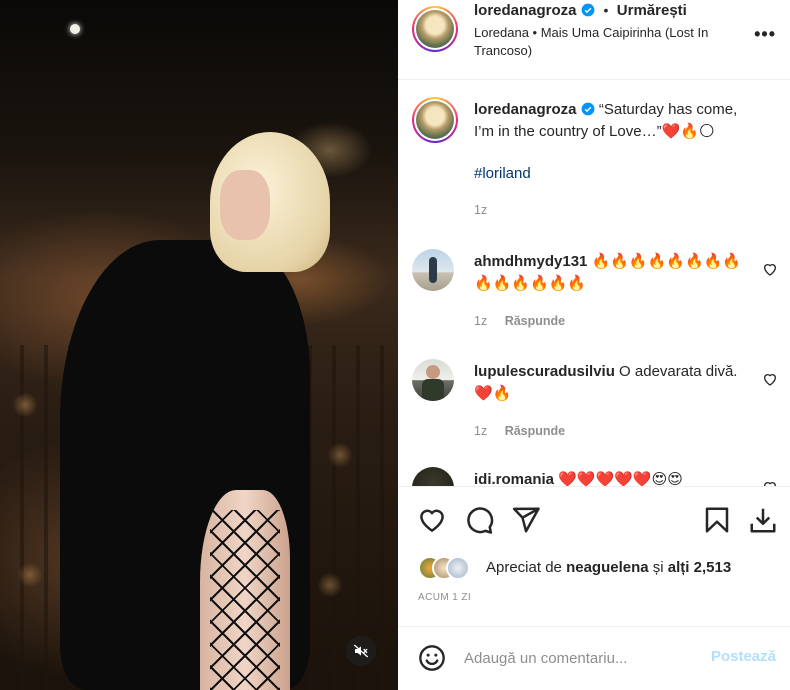  I want to click on comment-icon, so click(479, 520).